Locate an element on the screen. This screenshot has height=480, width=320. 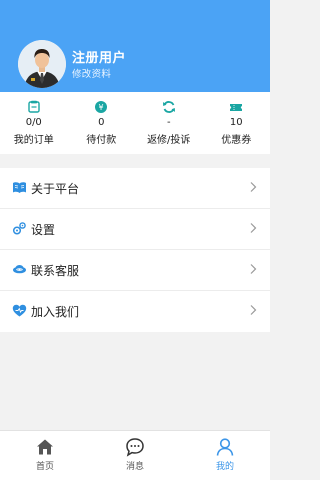
menu-item-label: 设置 is located at coordinates (43, 230).